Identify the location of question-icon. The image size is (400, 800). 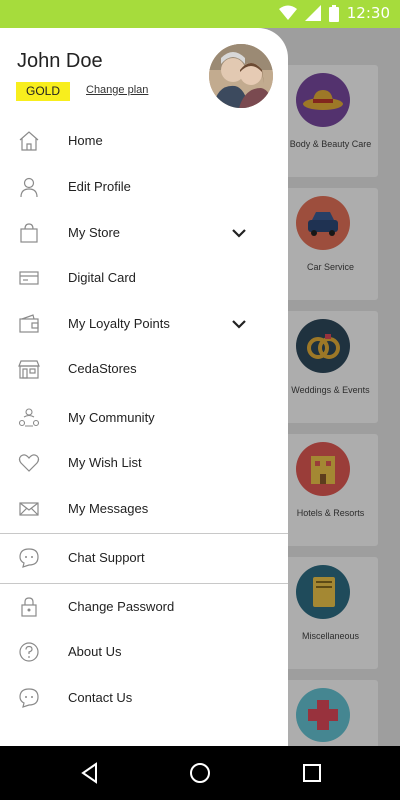
(29, 652).